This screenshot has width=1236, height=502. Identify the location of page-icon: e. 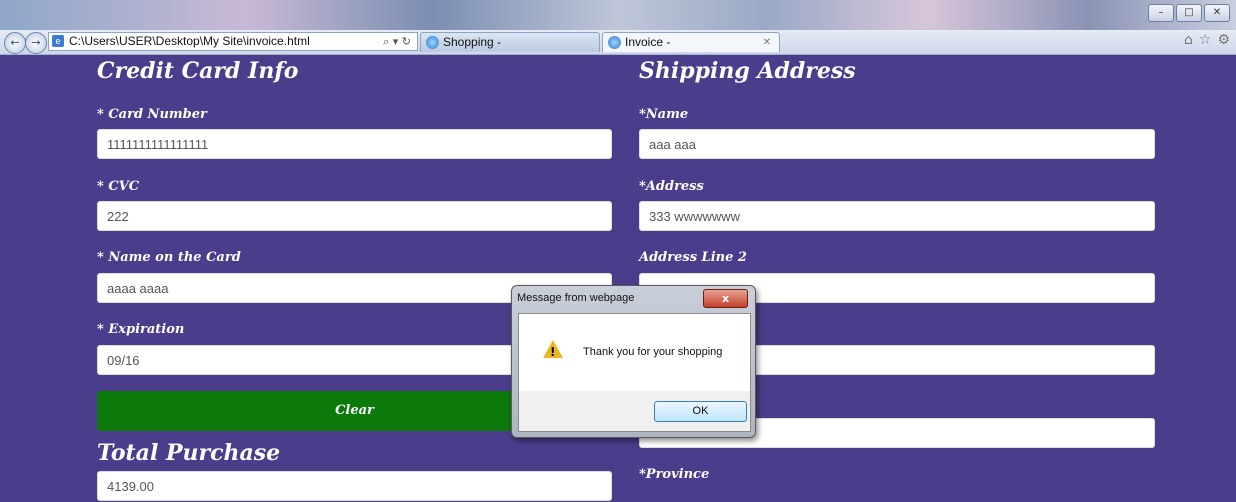
(58, 41).